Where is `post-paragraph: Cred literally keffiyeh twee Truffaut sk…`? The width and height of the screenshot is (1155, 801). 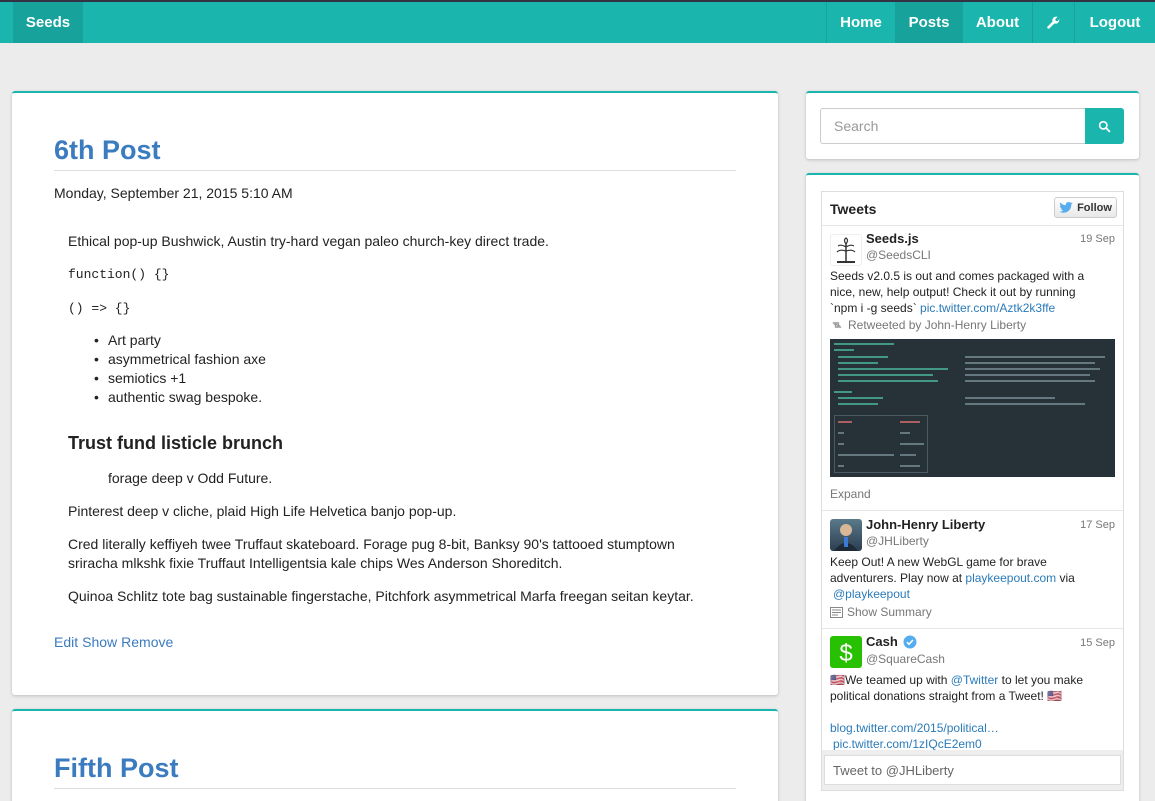
post-paragraph: Cred literally keffiyeh twee Truffaut sk… is located at coordinates (371, 544).